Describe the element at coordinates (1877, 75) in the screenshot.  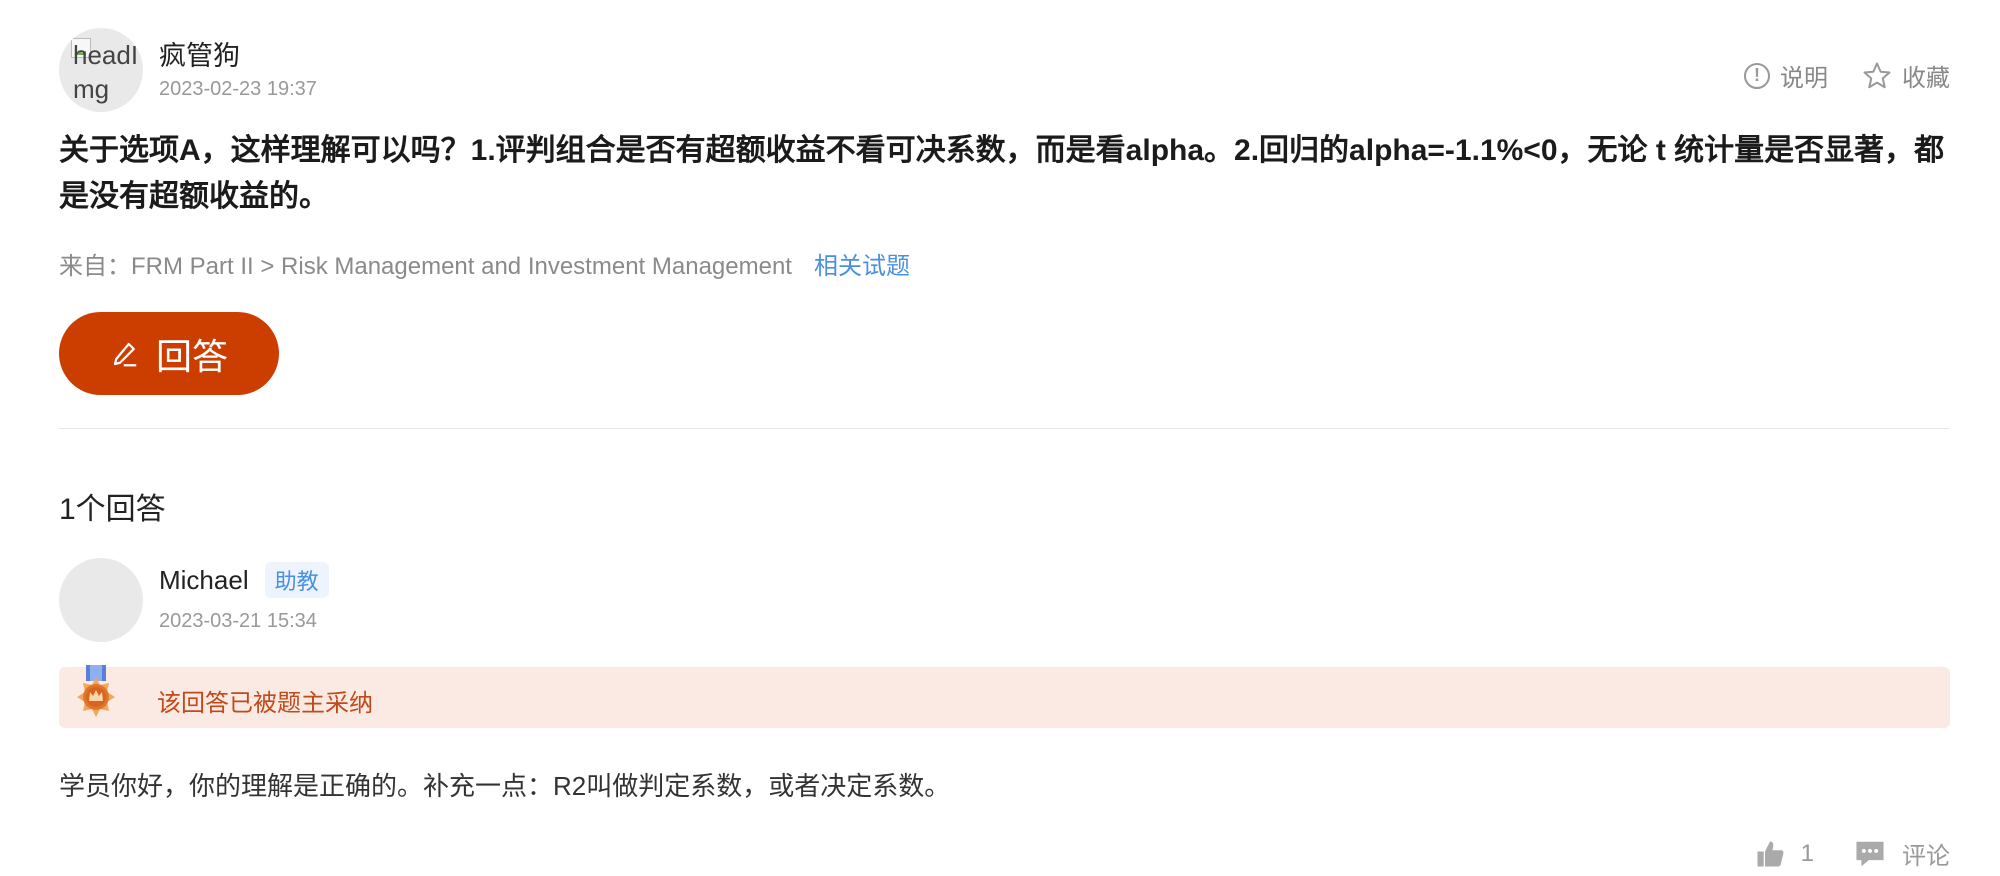
I see `star-icon` at that location.